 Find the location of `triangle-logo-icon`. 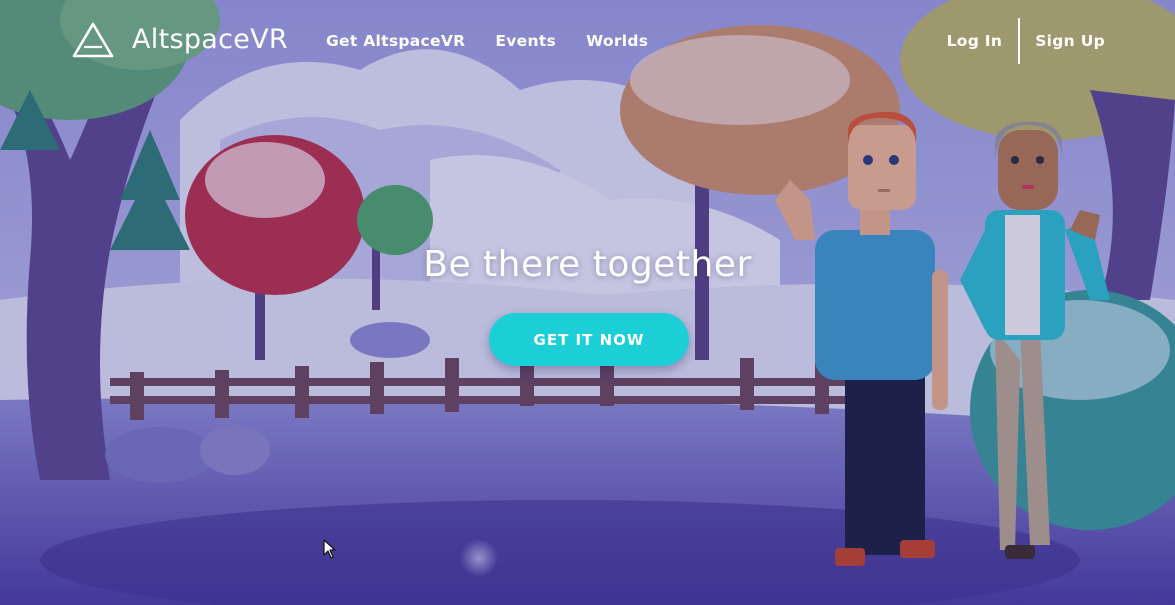

triangle-logo-icon is located at coordinates (93, 40).